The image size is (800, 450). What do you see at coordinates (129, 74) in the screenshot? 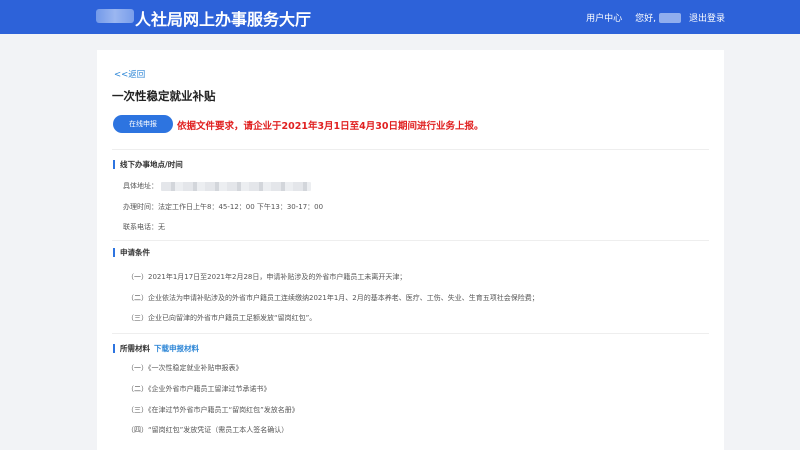
I see `back-link: <<返回` at bounding box center [129, 74].